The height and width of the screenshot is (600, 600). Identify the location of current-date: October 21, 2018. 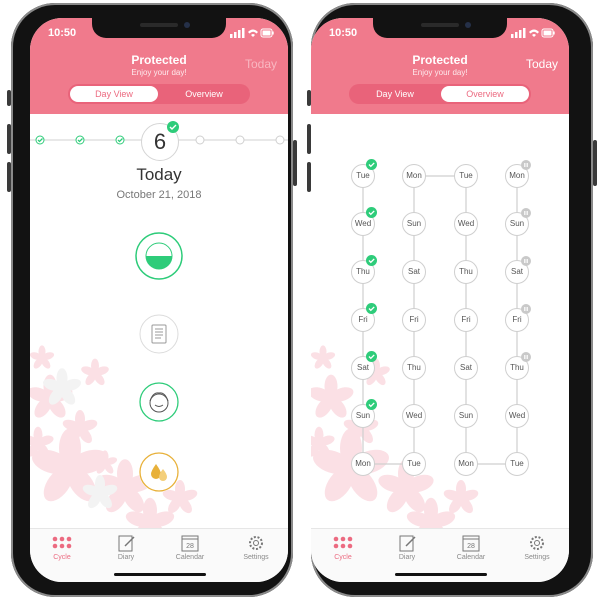
(159, 195).